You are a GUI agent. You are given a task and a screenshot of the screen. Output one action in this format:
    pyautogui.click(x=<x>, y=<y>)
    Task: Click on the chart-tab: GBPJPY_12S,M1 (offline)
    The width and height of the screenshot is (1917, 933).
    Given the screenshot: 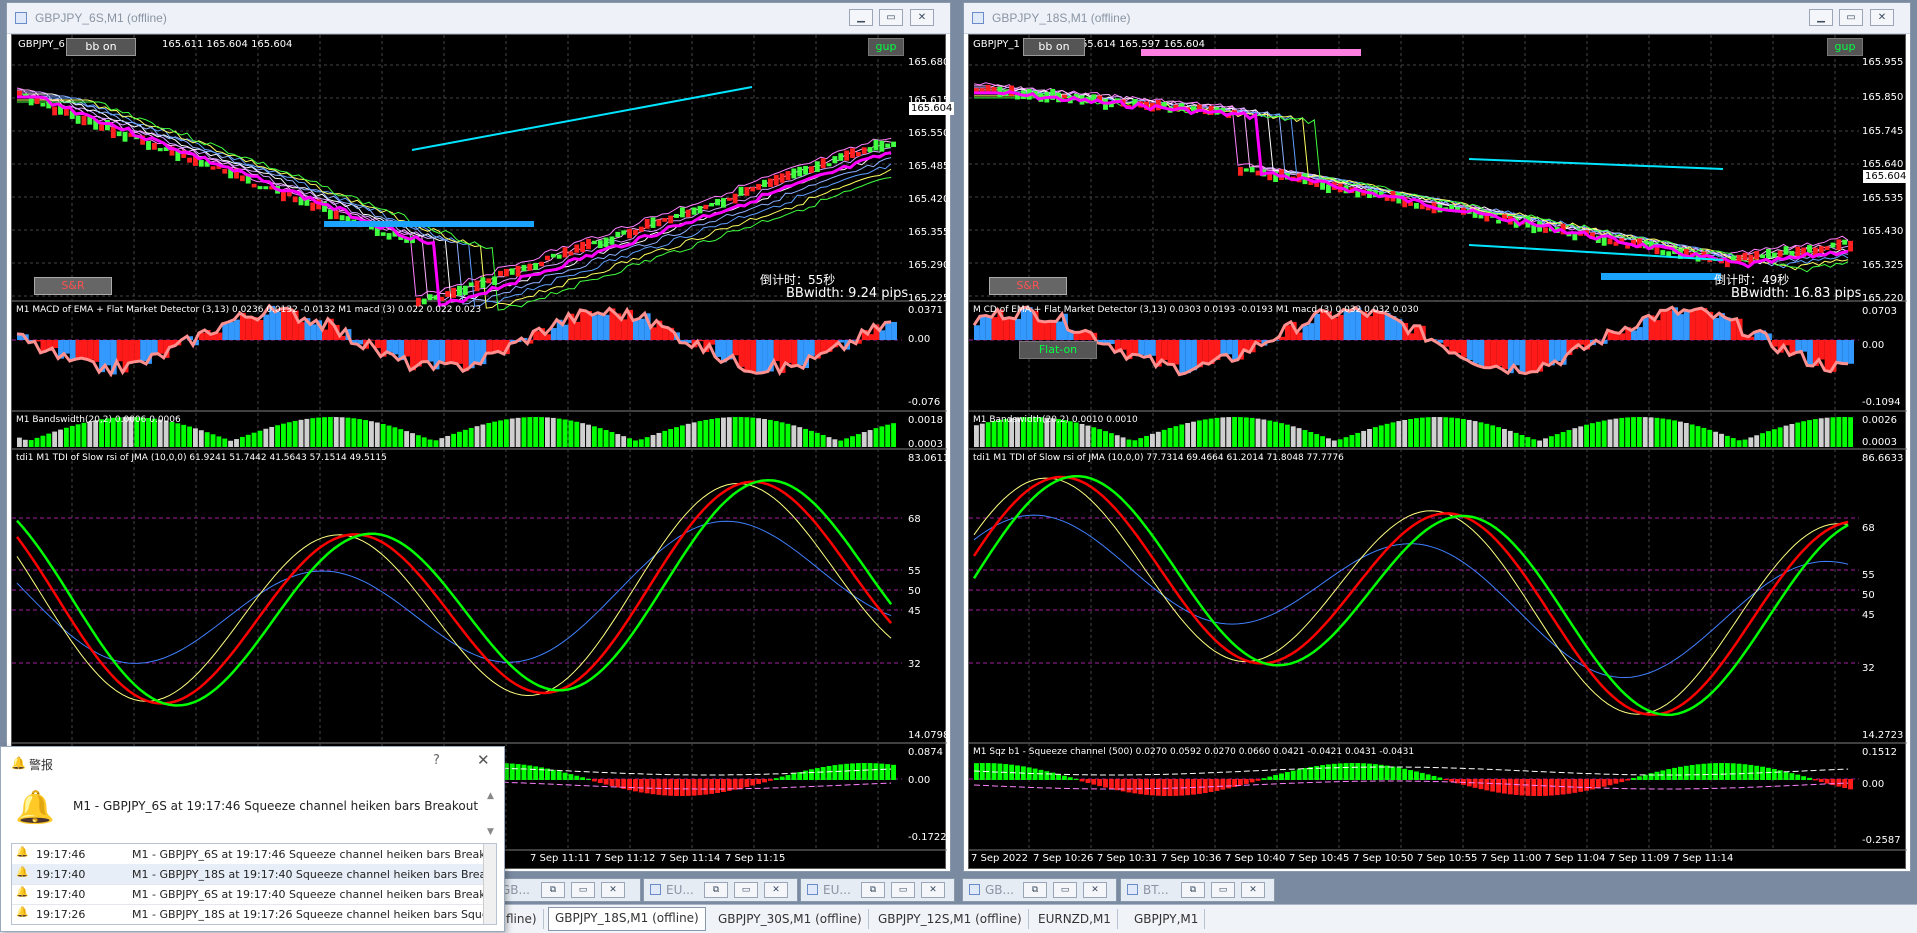 What is the action you would take?
    pyautogui.click(x=950, y=919)
    